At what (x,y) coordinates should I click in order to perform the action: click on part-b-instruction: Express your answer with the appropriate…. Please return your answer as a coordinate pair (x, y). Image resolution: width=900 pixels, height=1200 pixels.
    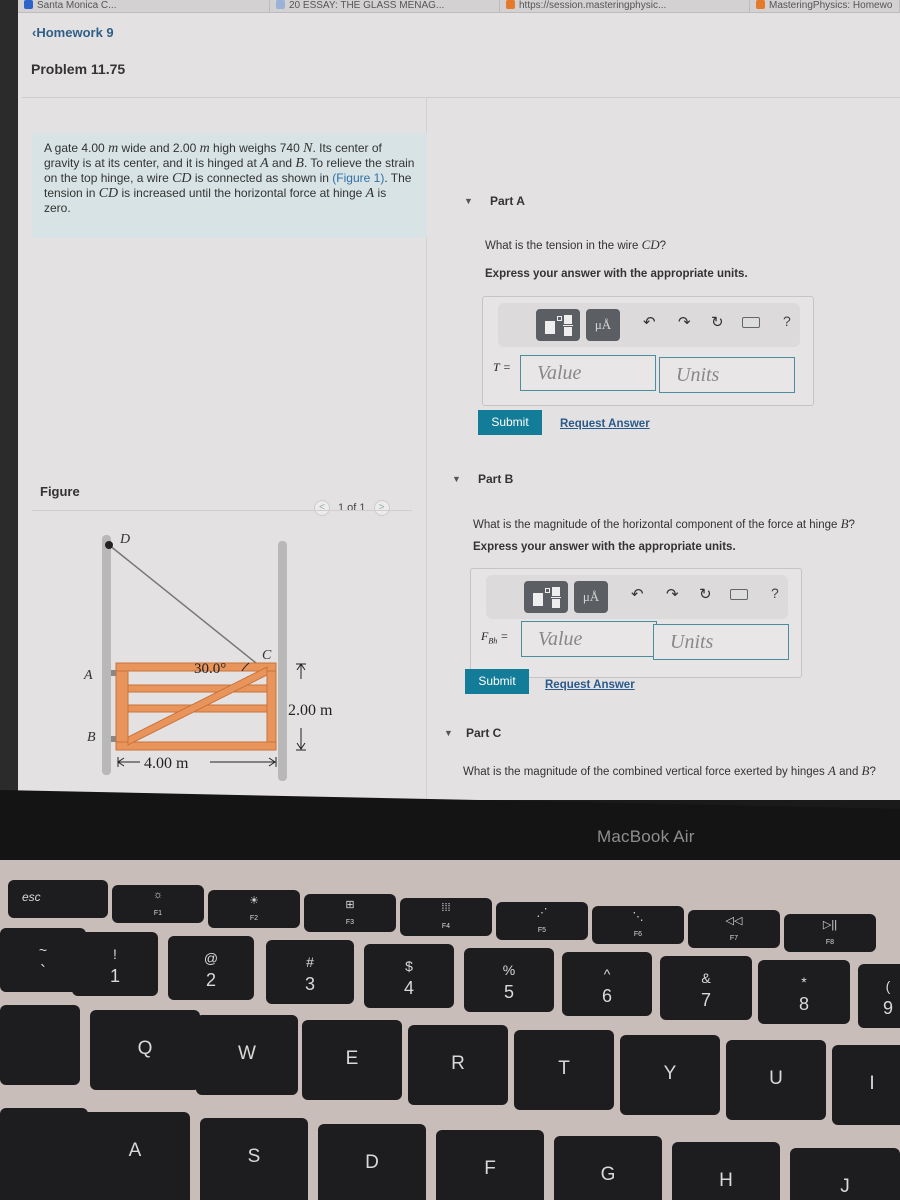
    Looking at the image, I should click on (604, 547).